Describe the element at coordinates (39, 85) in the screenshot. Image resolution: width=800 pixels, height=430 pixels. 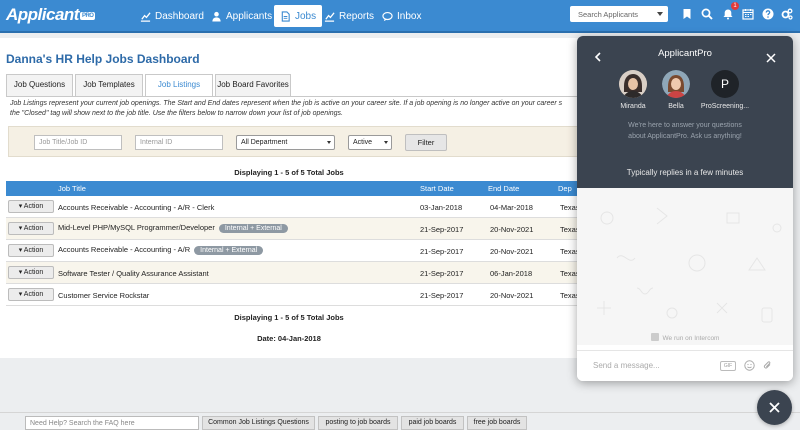
I see `tab-job-questions: Job Questions` at that location.